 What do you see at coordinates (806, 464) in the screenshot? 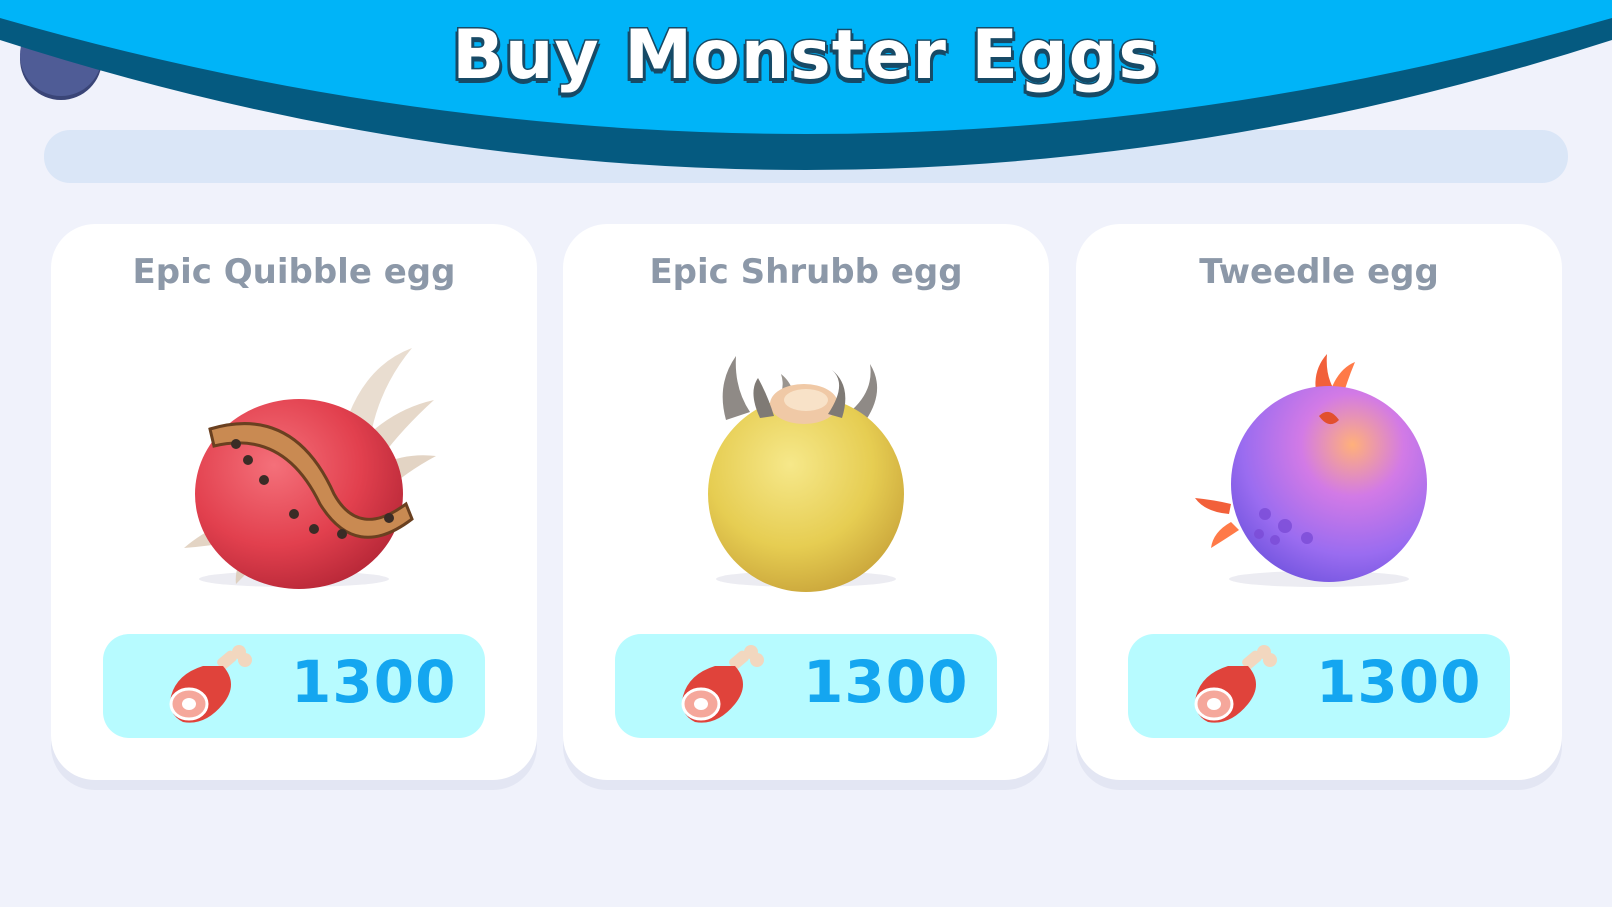
I see `yellow-furry-egg-icon` at bounding box center [806, 464].